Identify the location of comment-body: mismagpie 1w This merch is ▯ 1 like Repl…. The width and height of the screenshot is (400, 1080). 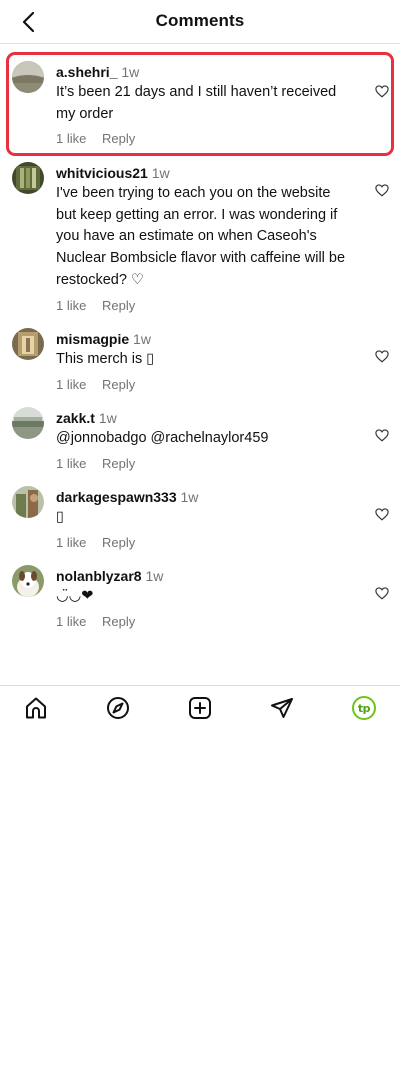
(201, 361).